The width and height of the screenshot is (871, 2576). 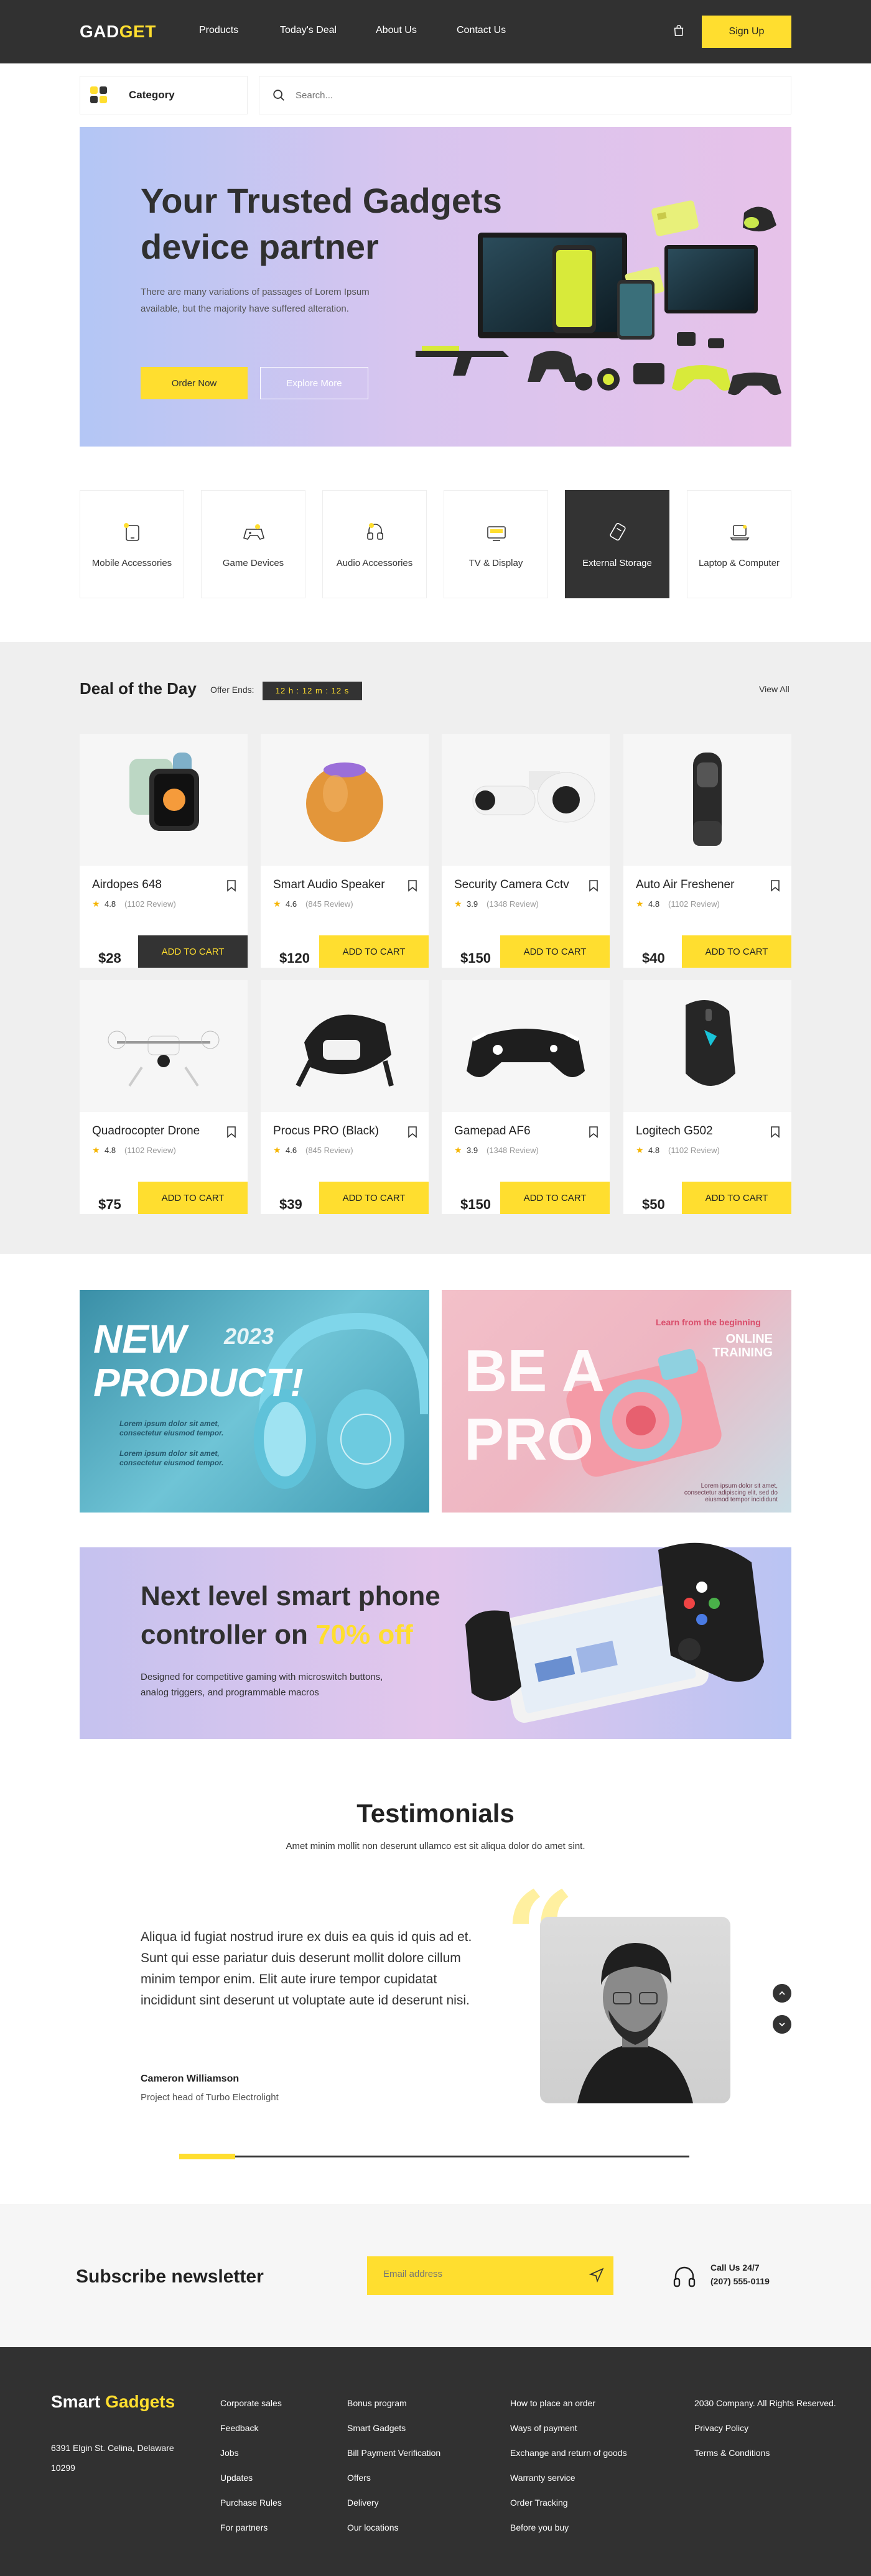 What do you see at coordinates (653, 1205) in the screenshot?
I see `product-price: $50` at bounding box center [653, 1205].